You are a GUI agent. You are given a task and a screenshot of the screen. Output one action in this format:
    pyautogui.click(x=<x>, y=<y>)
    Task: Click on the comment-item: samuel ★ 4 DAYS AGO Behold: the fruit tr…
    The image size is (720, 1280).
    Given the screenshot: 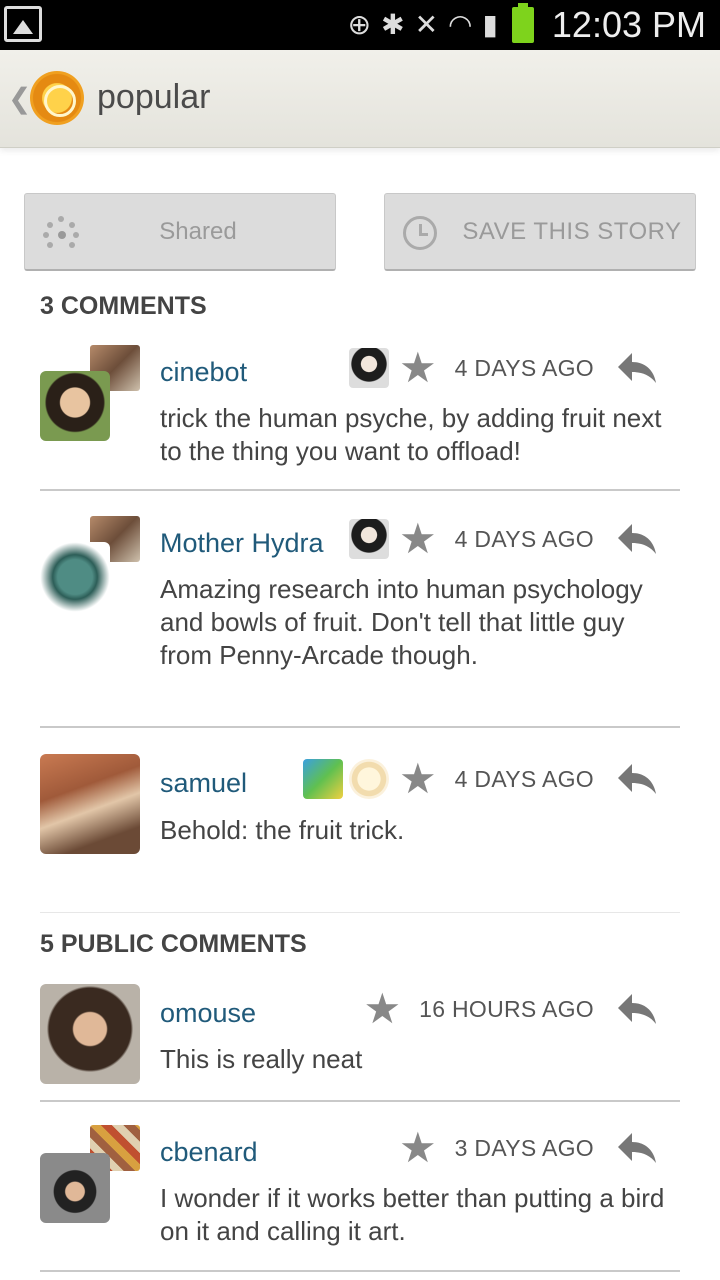 What is the action you would take?
    pyautogui.click(x=360, y=809)
    